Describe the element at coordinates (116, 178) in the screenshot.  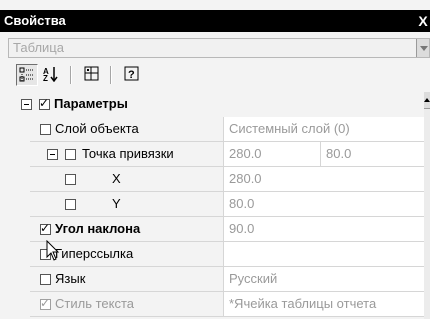
I see `property-label: X` at that location.